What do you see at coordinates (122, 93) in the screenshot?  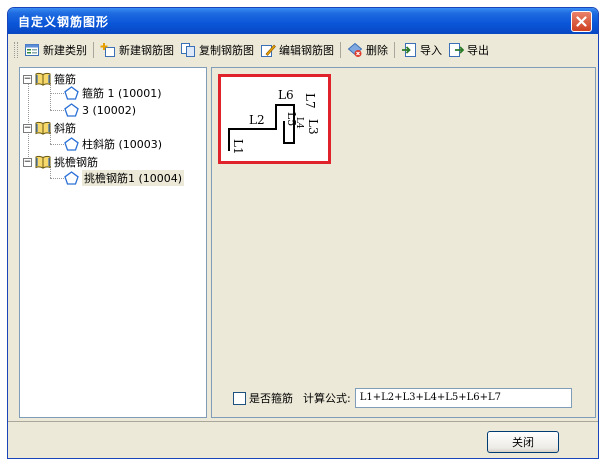 I see `tree-item-label: 箍筋 1 (10001)` at bounding box center [122, 93].